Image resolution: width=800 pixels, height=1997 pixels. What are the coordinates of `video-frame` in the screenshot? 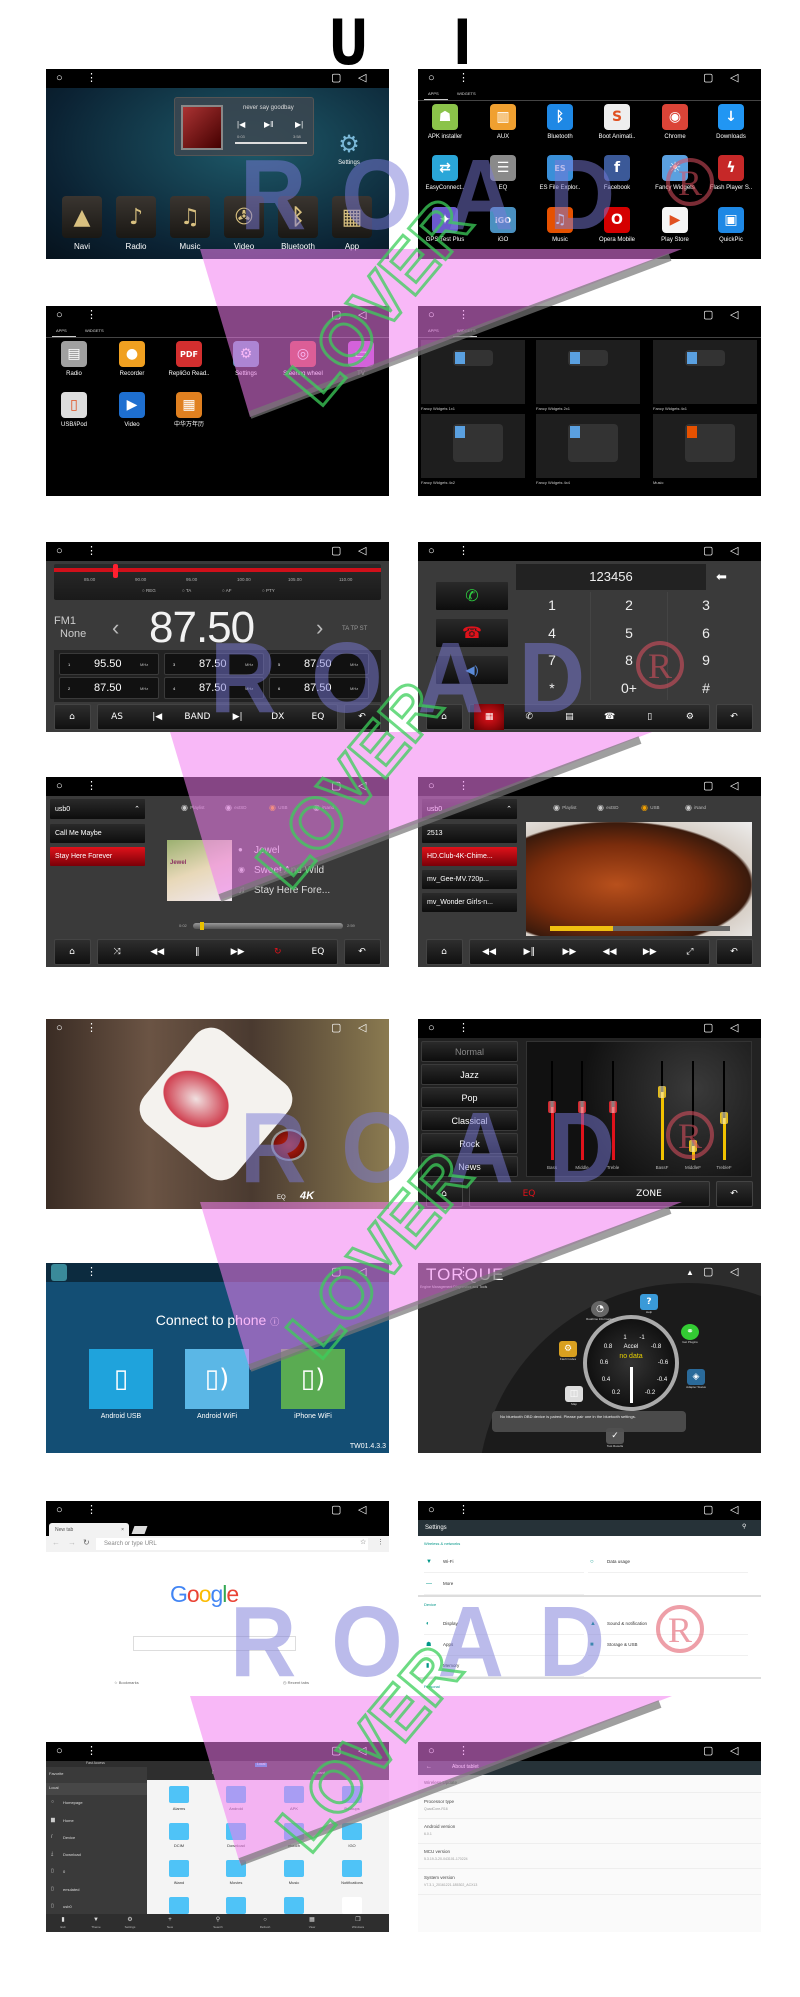 It's located at (639, 879).